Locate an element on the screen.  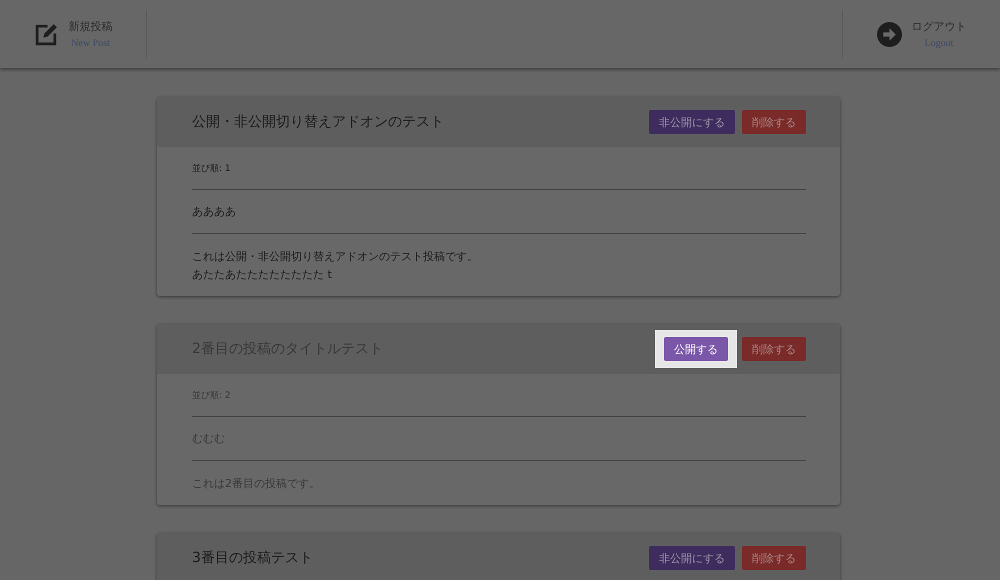
arrow-right-icon is located at coordinates (889, 34).